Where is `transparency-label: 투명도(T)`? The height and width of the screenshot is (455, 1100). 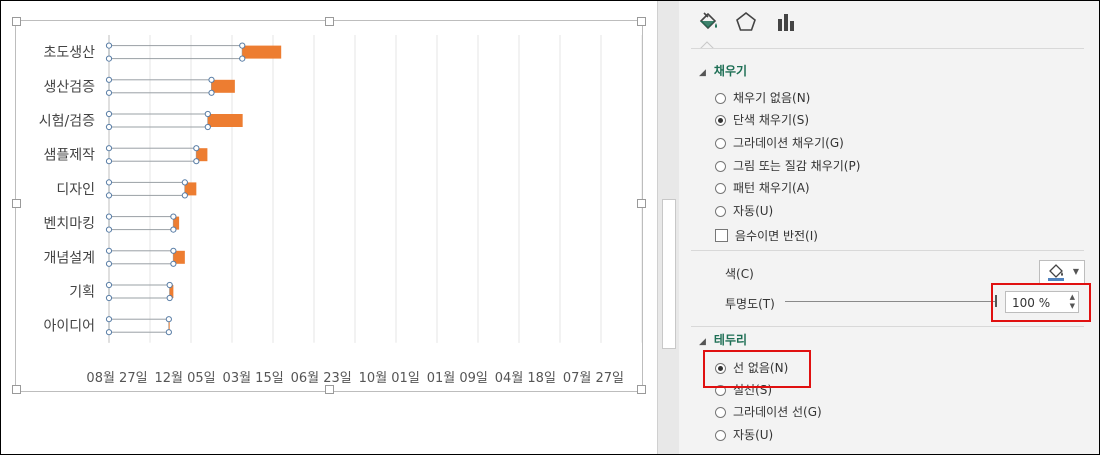 transparency-label: 투명도(T) is located at coordinates (750, 304).